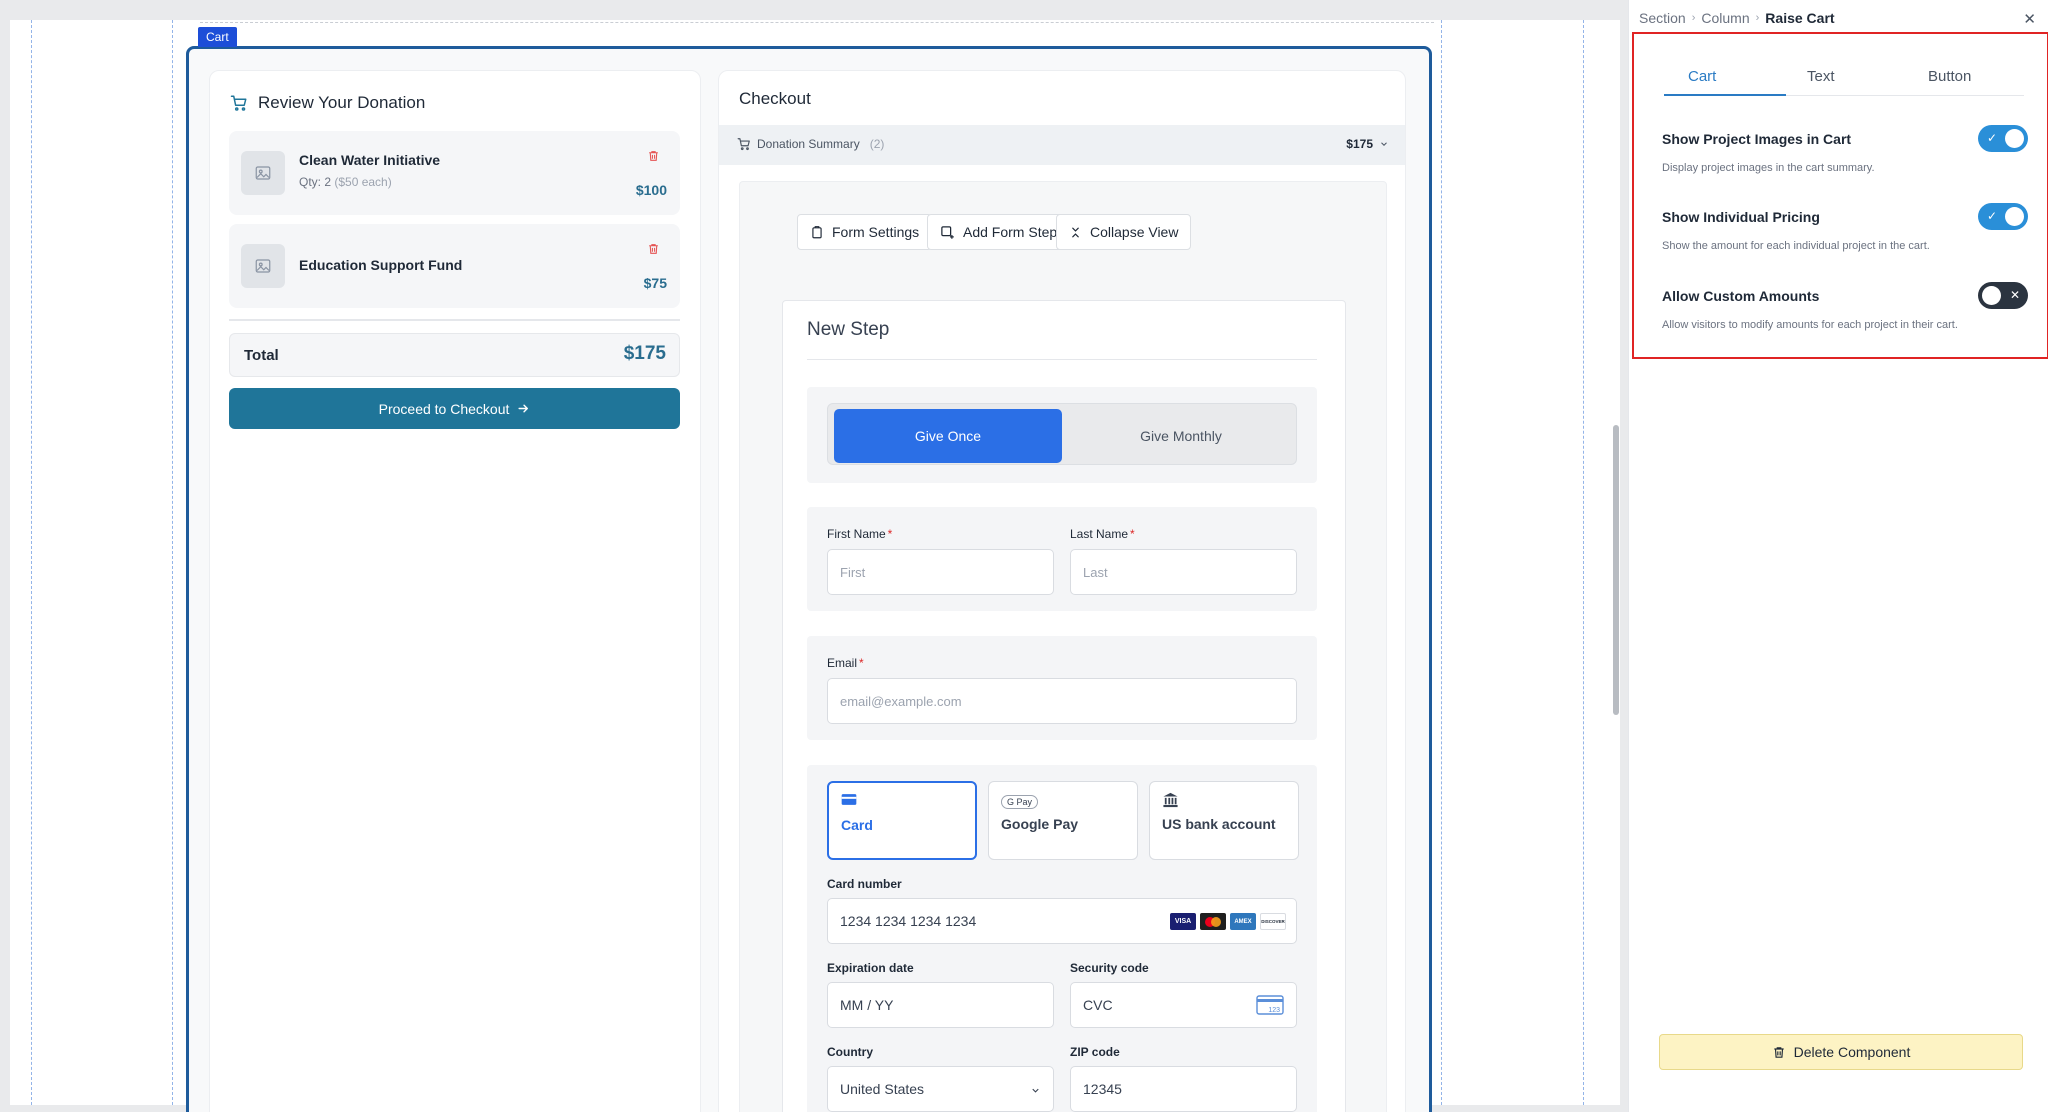 The width and height of the screenshot is (2048, 1112). What do you see at coordinates (1170, 802) in the screenshot?
I see `bank-icon` at bounding box center [1170, 802].